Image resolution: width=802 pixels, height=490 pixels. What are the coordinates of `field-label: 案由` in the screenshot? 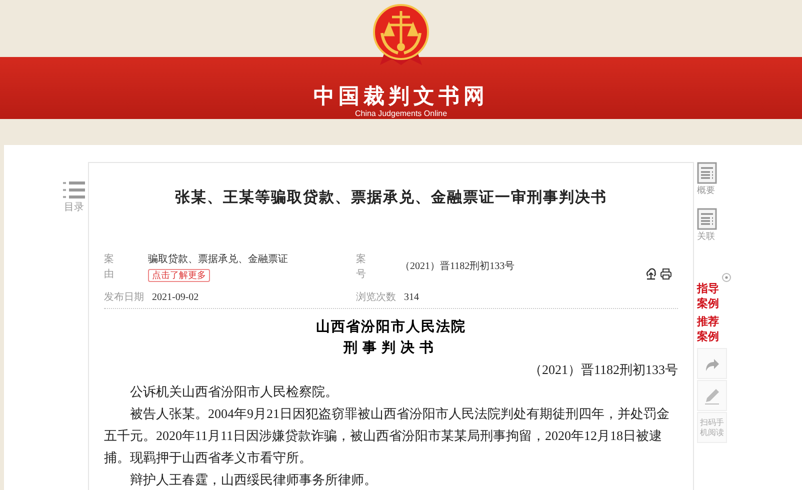 It's located at (117, 267).